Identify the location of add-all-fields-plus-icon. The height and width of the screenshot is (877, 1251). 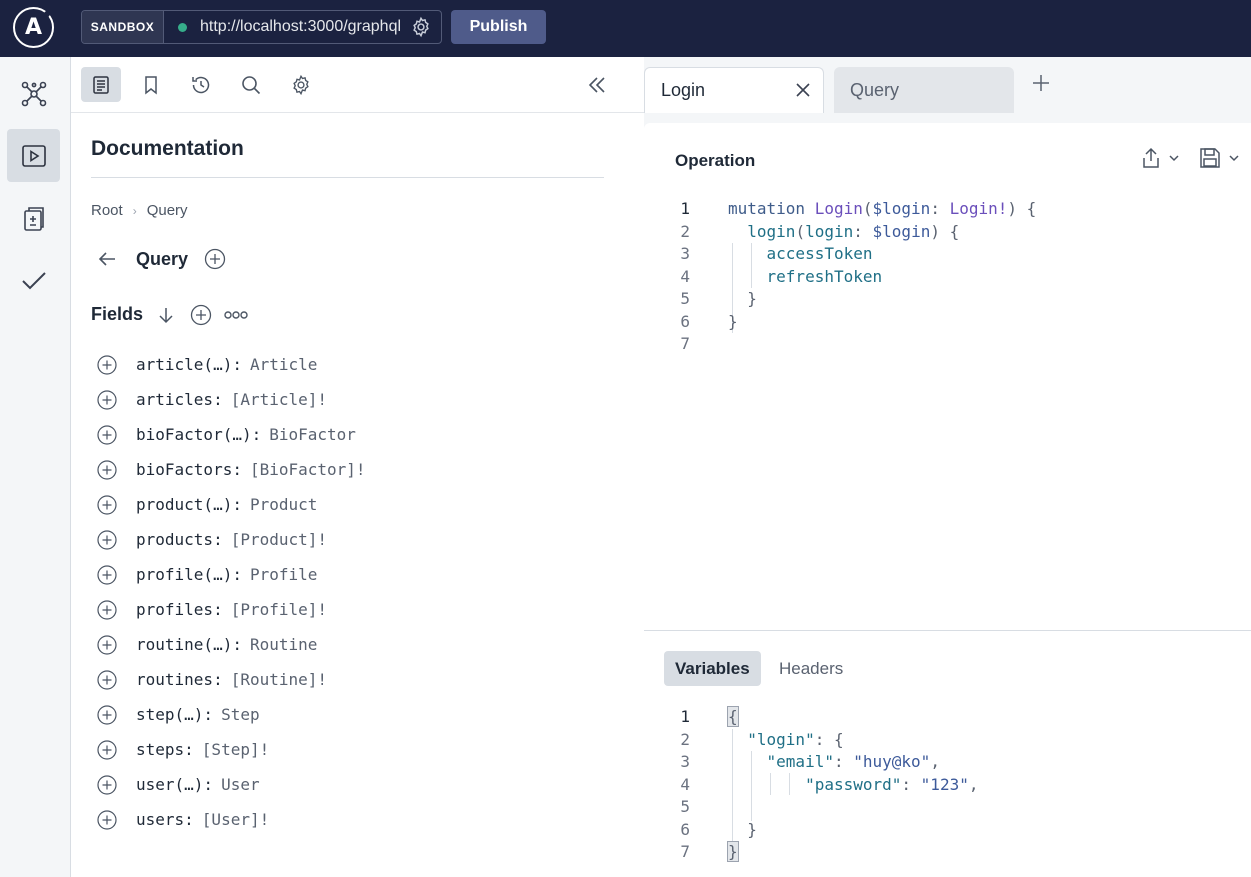
(201, 315).